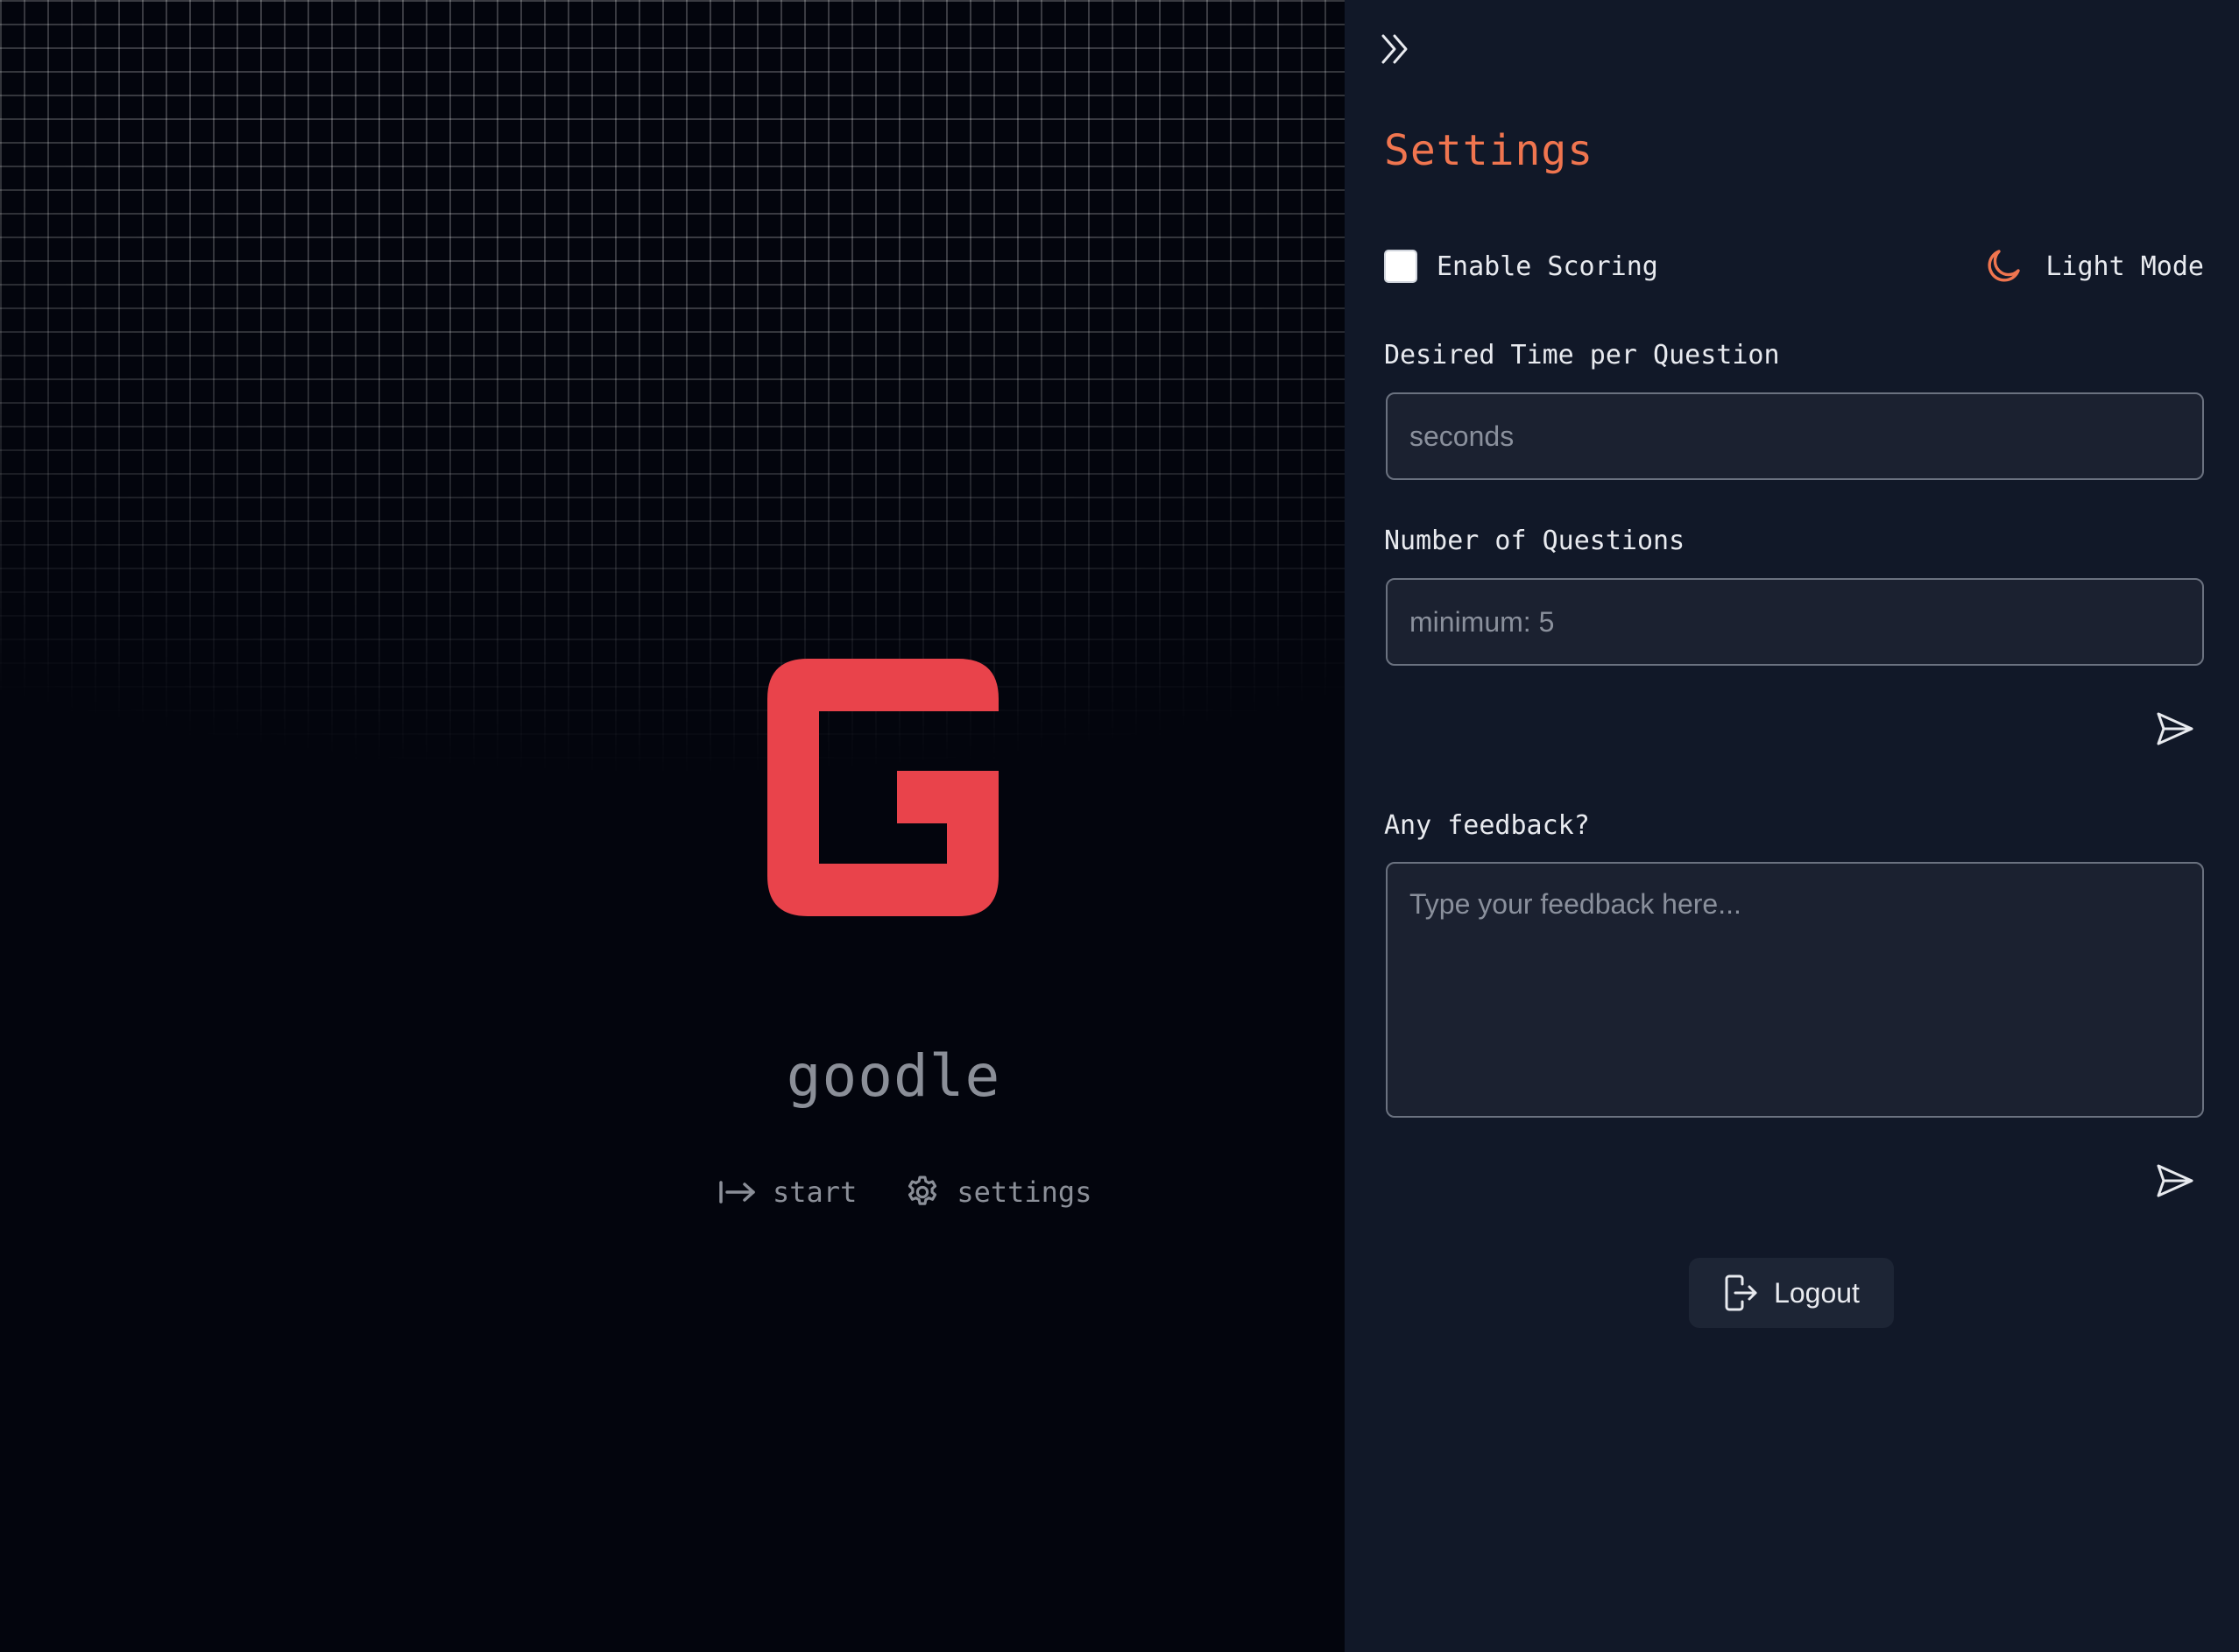 This screenshot has width=2239, height=1652. Describe the element at coordinates (1582, 355) in the screenshot. I see `time-per-question-label: Desired Time per Question` at that location.